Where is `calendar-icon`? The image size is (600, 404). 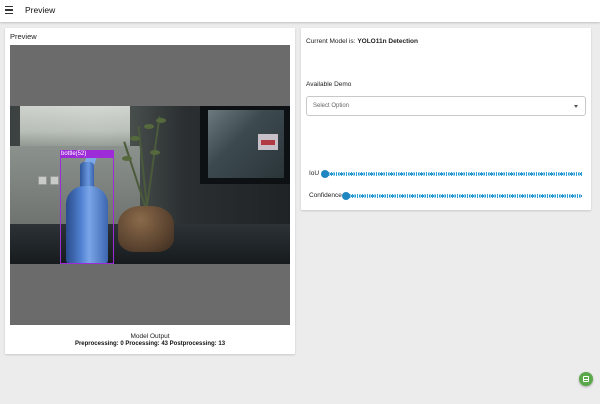 calendar-icon is located at coordinates (586, 379).